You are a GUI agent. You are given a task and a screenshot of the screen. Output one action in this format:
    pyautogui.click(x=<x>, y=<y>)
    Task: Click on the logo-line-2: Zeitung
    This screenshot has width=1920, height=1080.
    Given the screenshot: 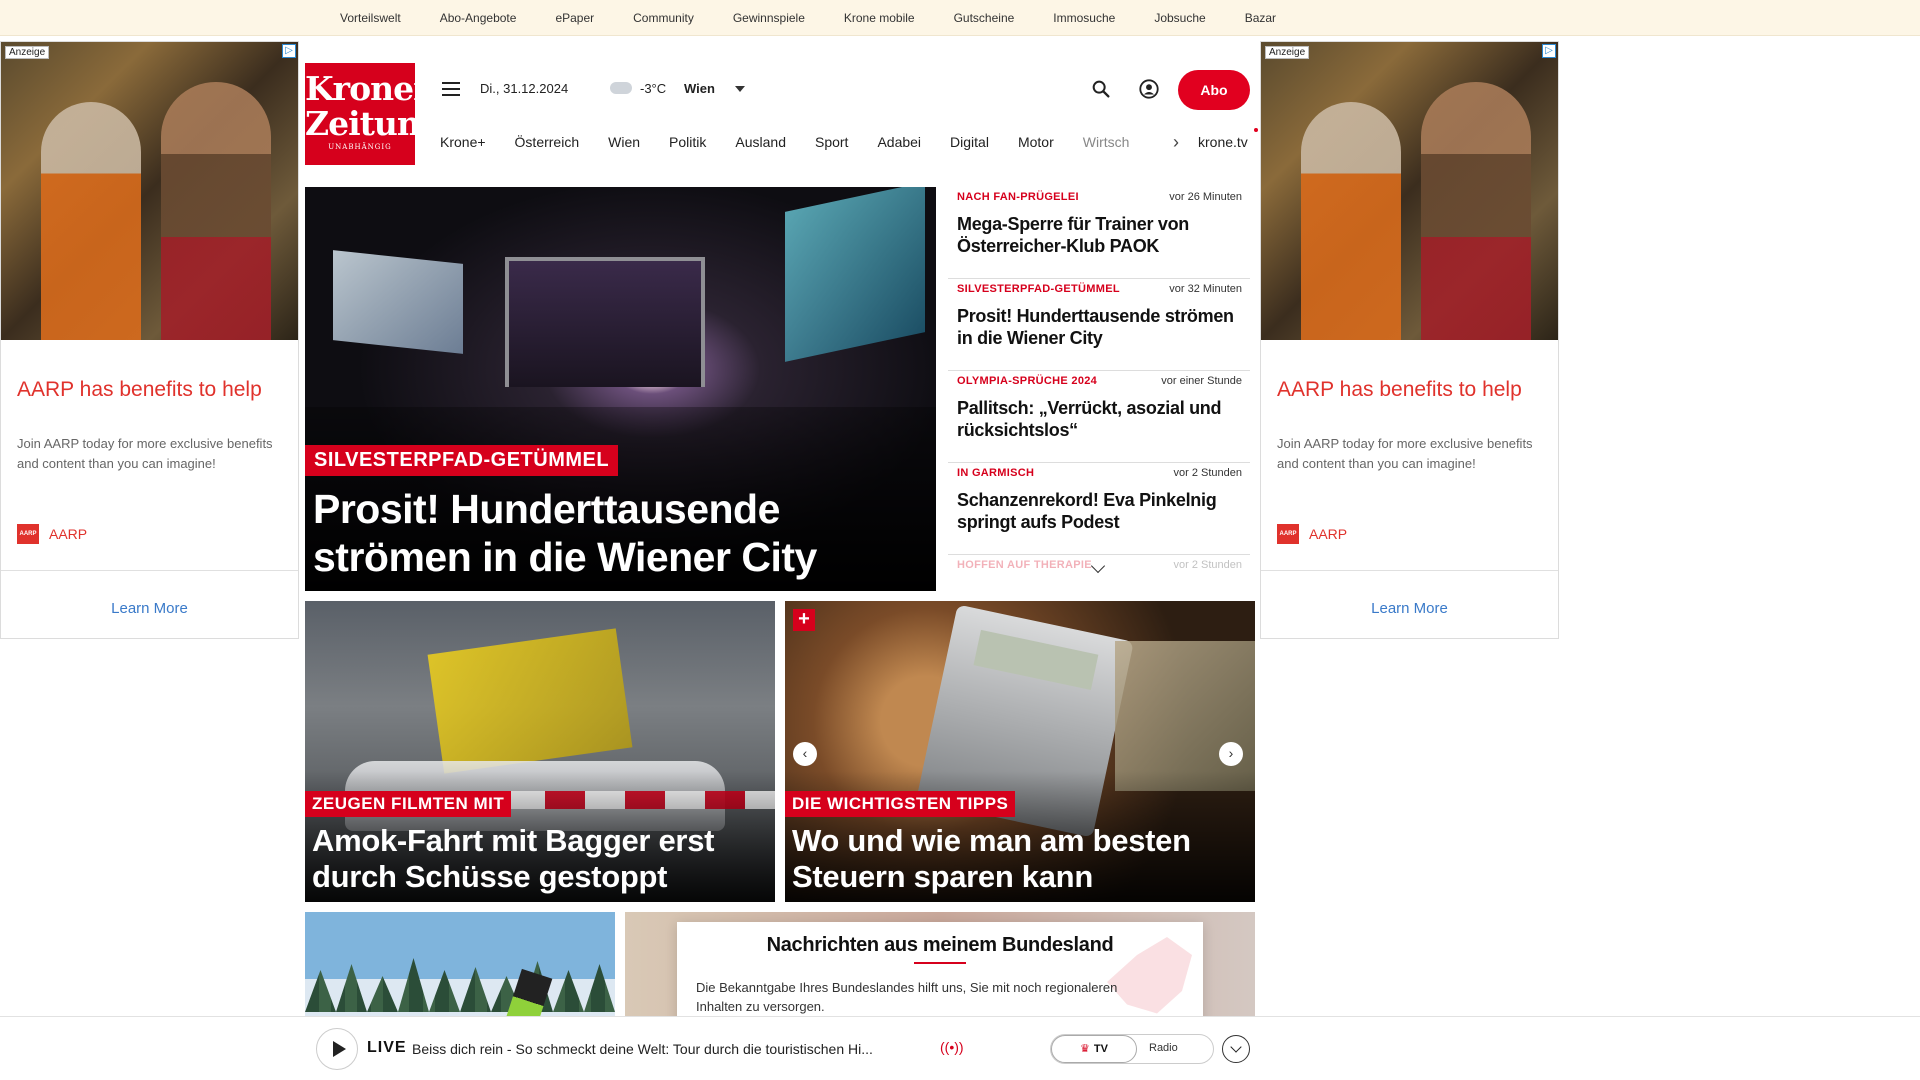 What is the action you would take?
    pyautogui.click(x=374, y=123)
    